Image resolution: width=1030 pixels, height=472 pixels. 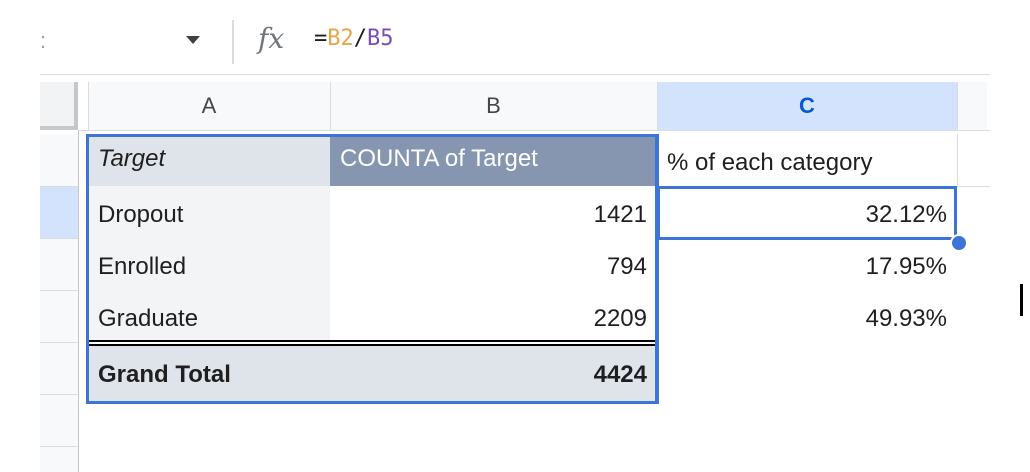 What do you see at coordinates (807, 106) in the screenshot?
I see `column-header-c: C` at bounding box center [807, 106].